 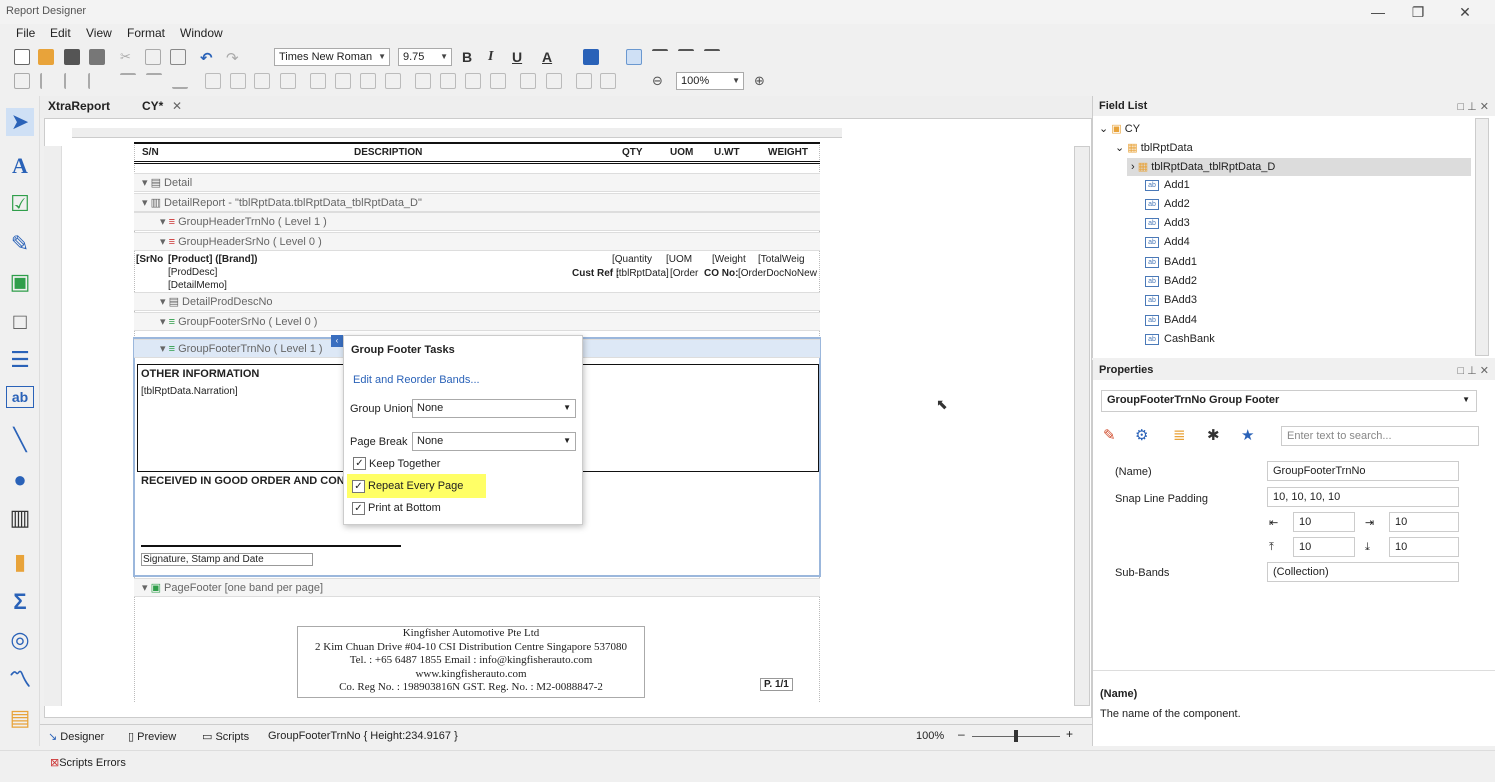 I want to click on horiz-increase-icon, so click(x=343, y=81).